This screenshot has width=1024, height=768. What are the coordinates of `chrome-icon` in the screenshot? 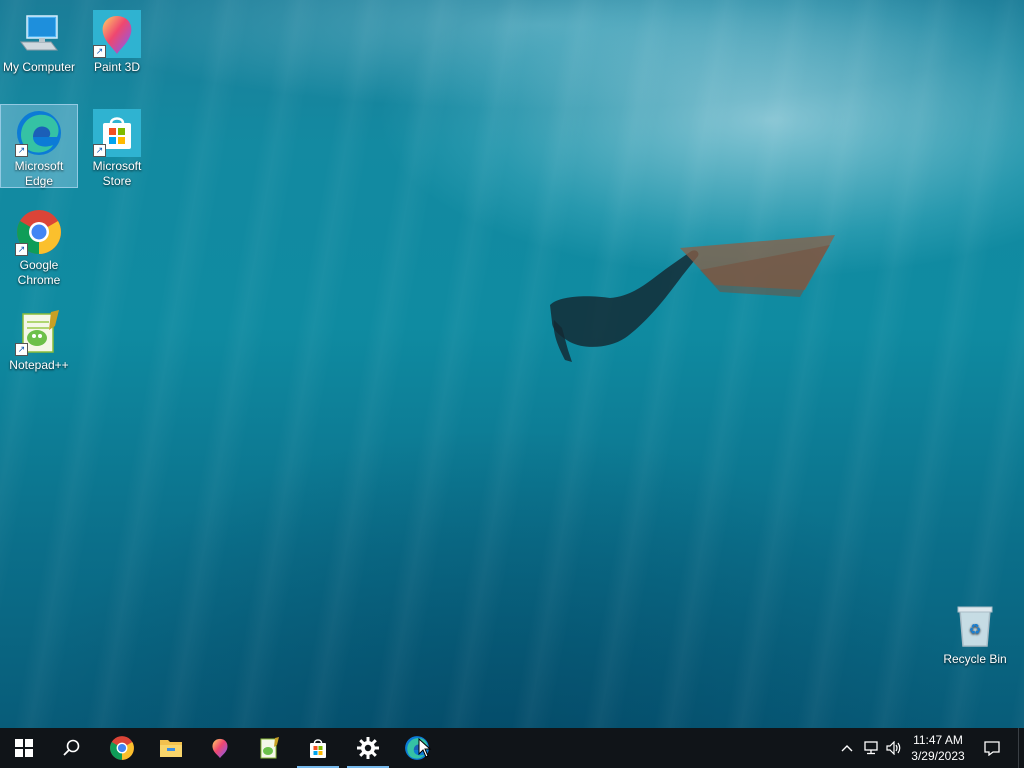 It's located at (122, 748).